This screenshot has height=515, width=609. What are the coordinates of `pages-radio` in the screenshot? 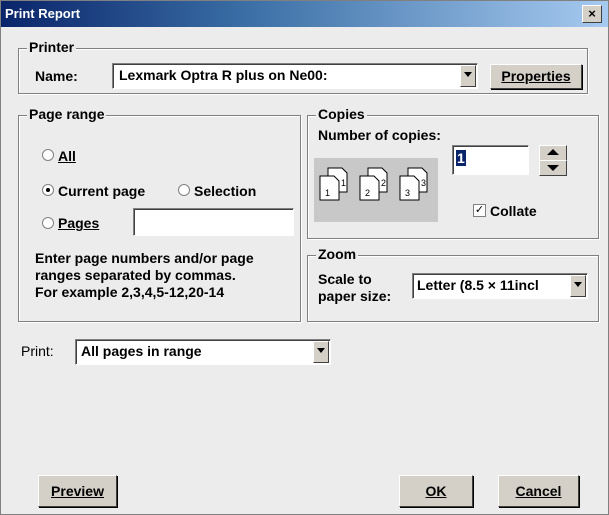 It's located at (48, 223).